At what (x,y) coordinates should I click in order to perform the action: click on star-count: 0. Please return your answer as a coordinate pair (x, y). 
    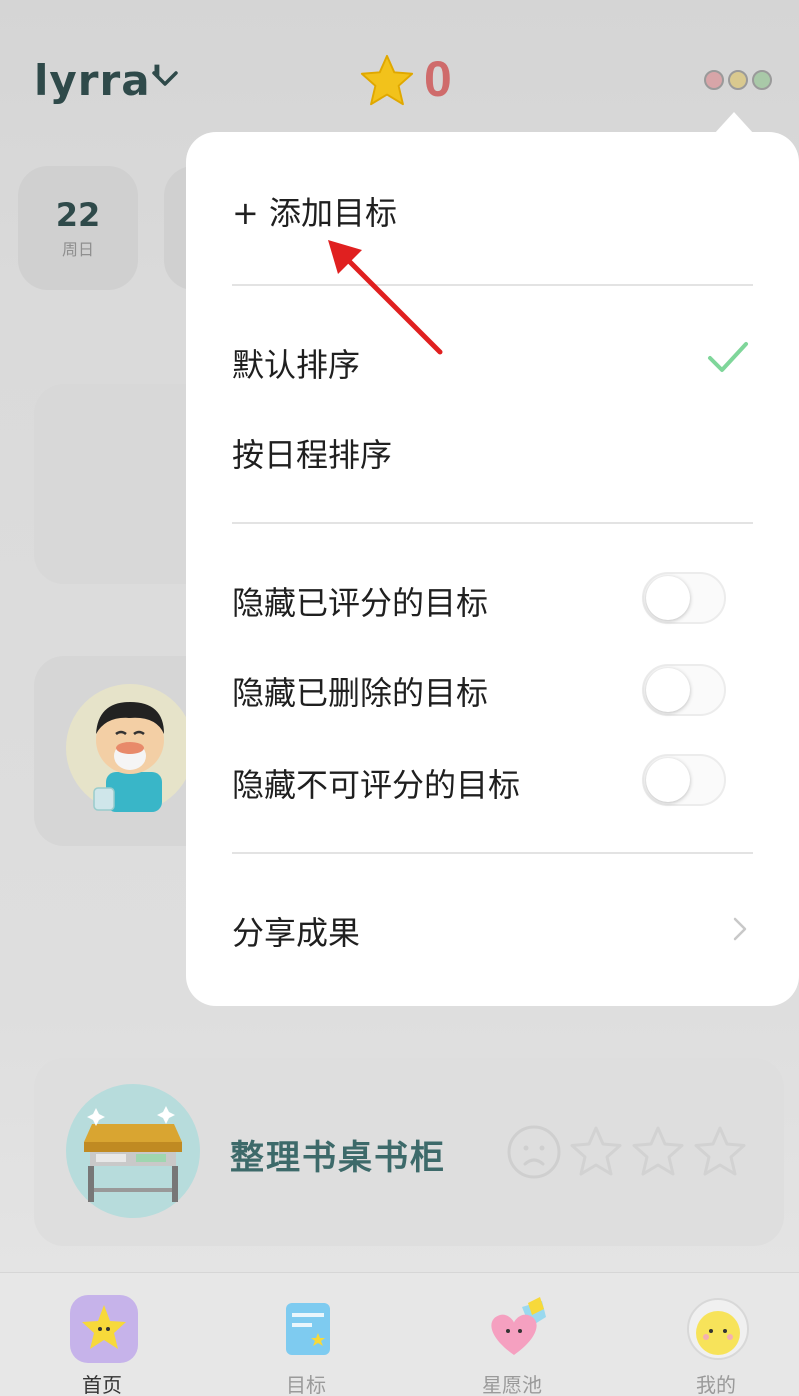
    Looking at the image, I should click on (438, 79).